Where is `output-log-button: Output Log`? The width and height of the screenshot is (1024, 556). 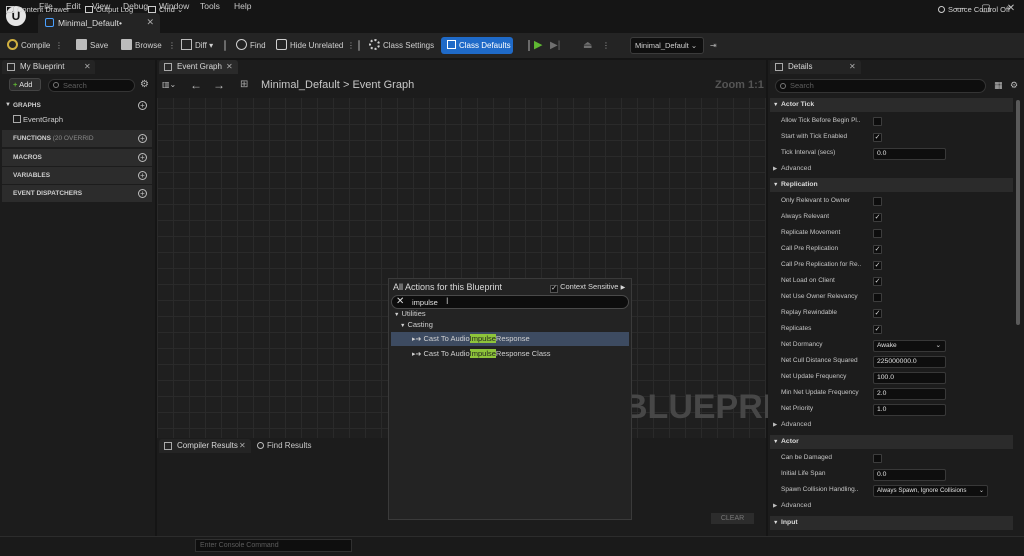
output-log-button: Output Log is located at coordinates (109, 10).